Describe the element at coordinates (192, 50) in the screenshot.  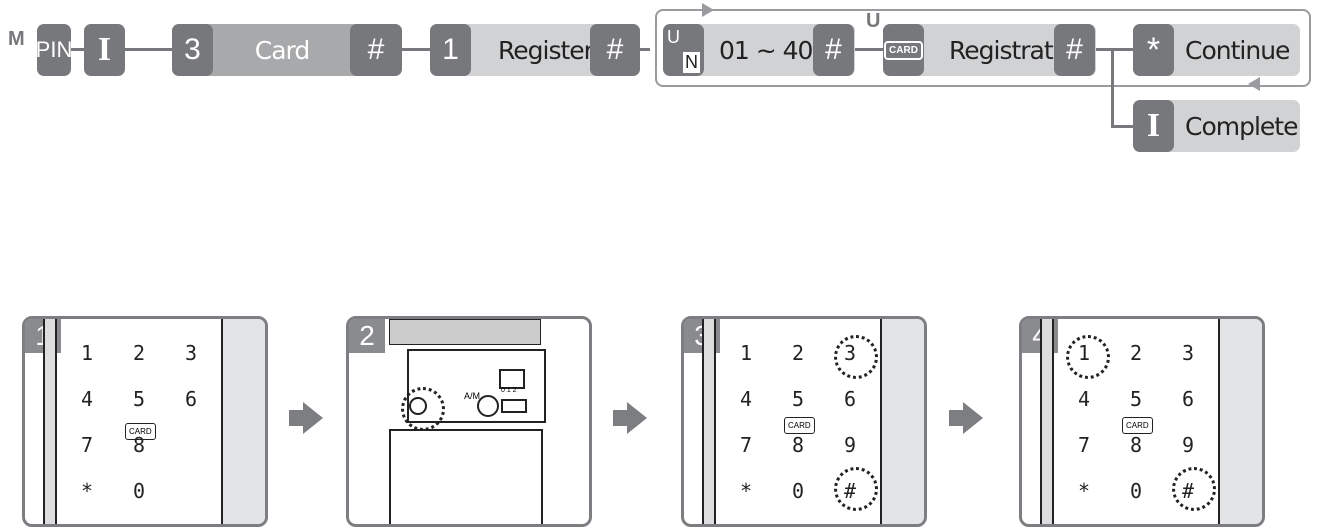
I see `key-3: 3` at that location.